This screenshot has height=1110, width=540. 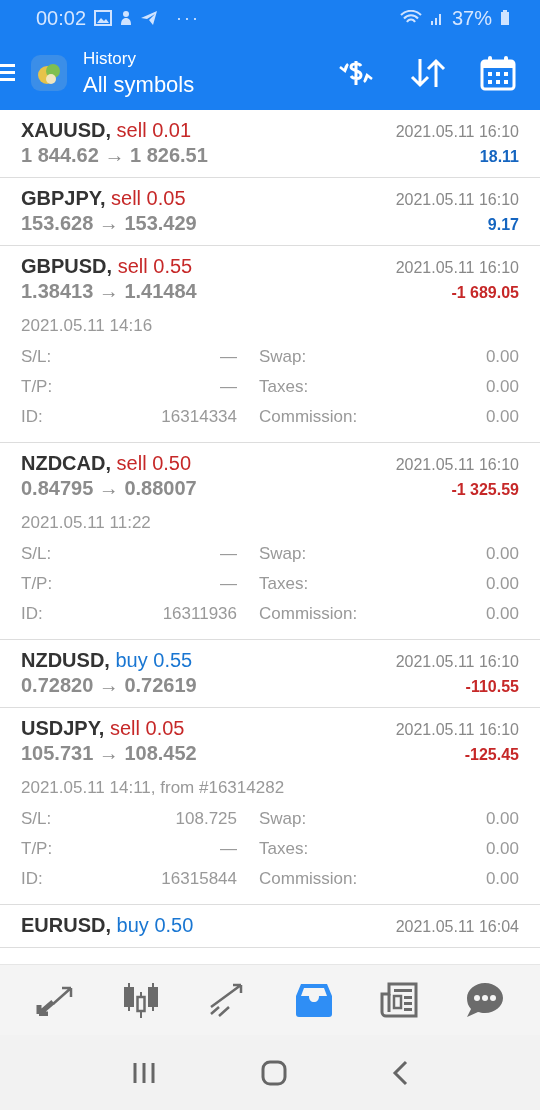 I want to click on battery-icon, so click(x=505, y=18).